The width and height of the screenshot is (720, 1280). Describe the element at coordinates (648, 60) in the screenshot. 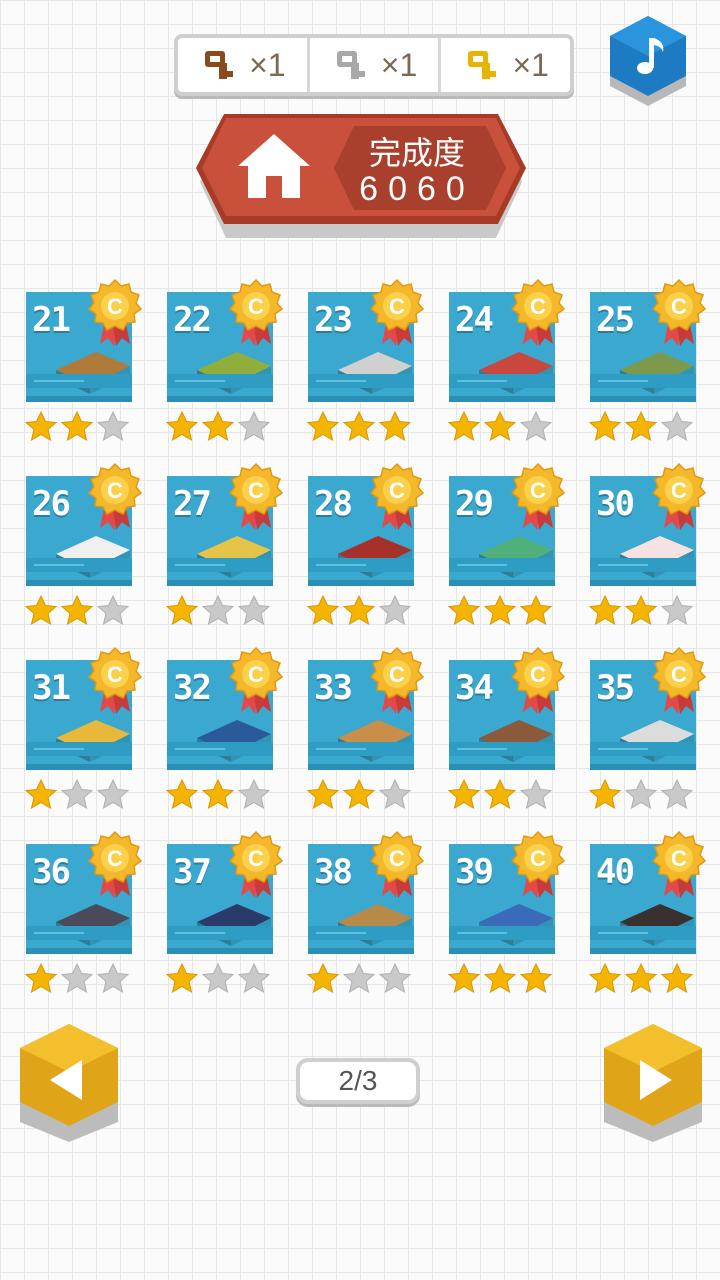

I see `music-toggle-button` at that location.